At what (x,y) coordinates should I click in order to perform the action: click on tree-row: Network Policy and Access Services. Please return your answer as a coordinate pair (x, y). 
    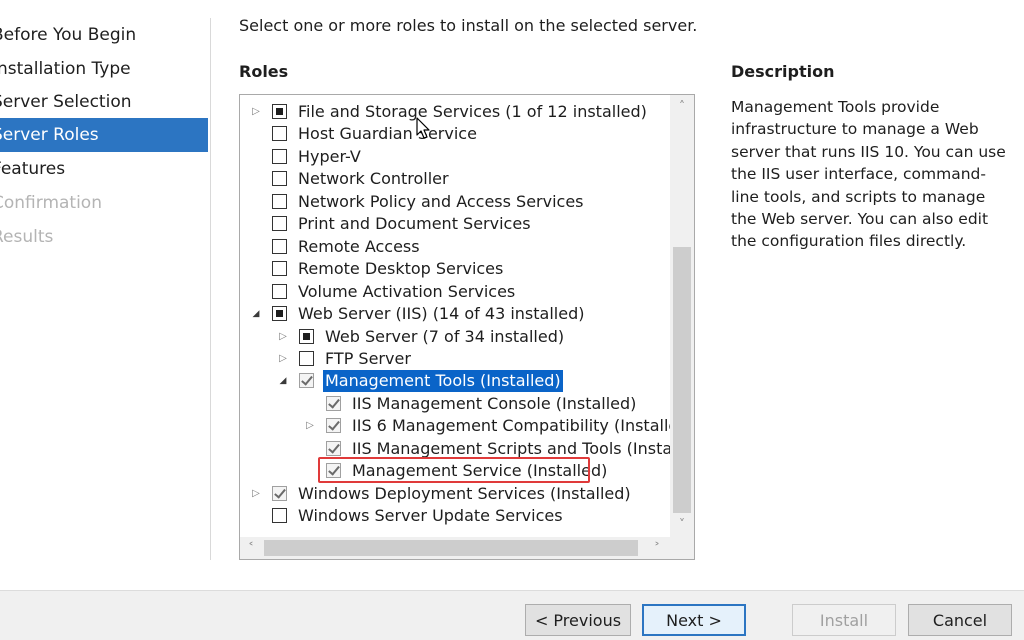
    Looking at the image, I should click on (455, 202).